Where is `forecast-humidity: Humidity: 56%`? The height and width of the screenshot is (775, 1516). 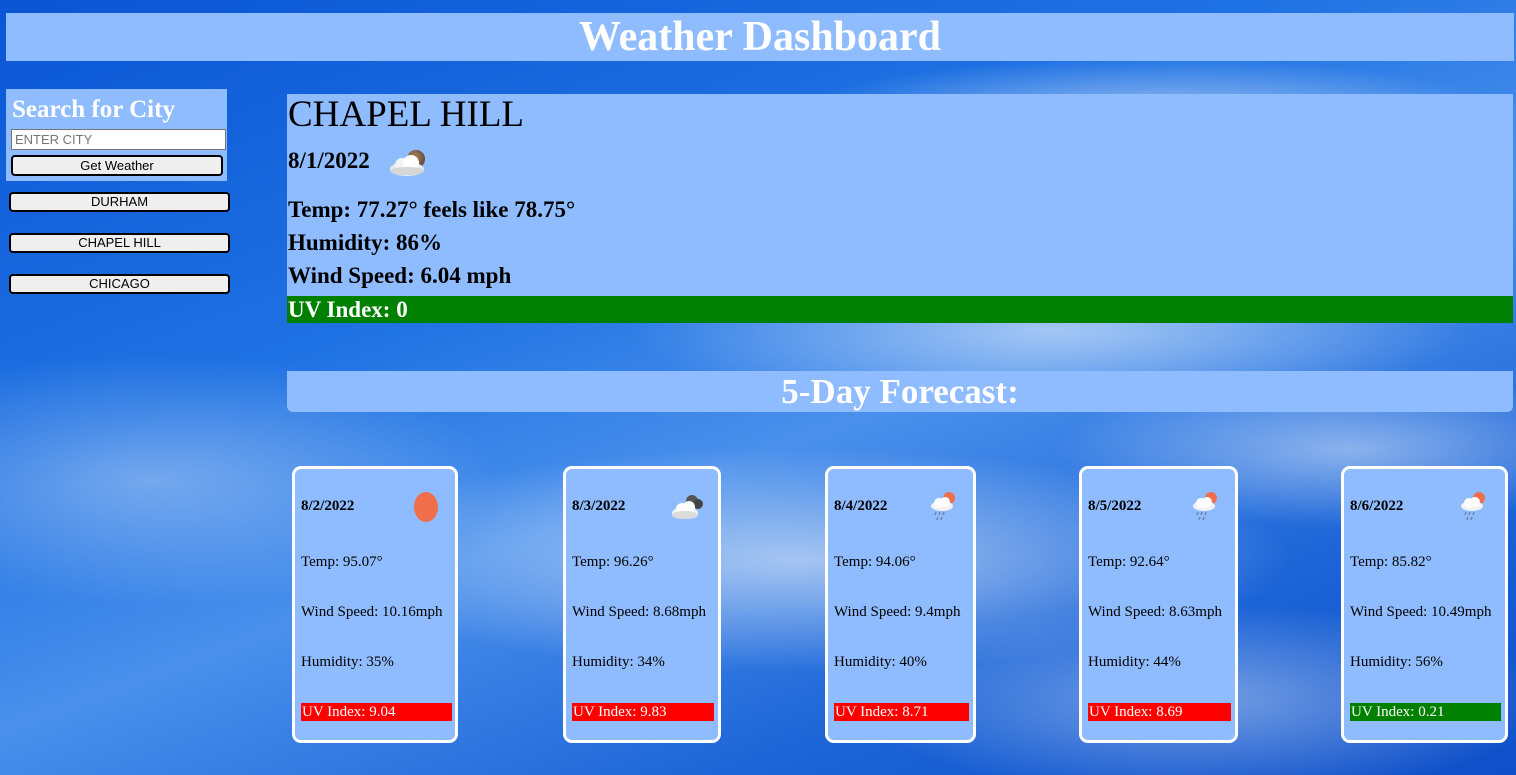
forecast-humidity: Humidity: 56% is located at coordinates (1396, 662).